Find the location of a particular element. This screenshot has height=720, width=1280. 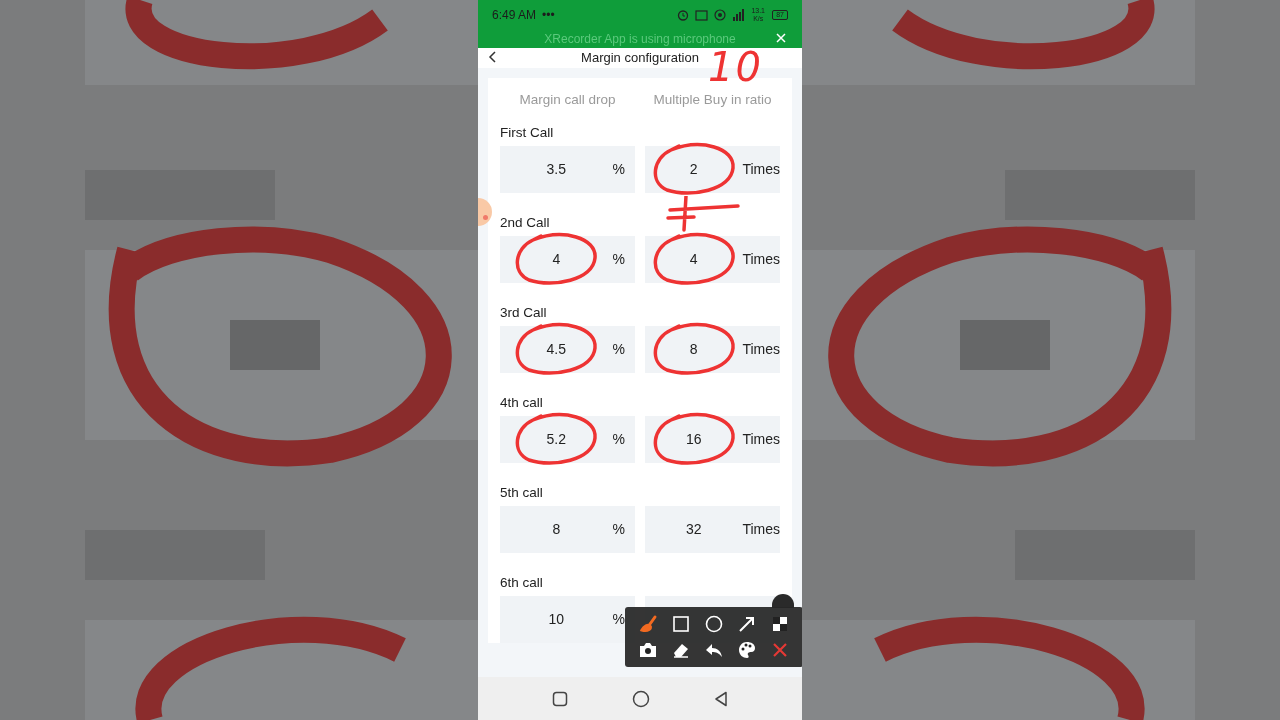

cast-icon is located at coordinates (702, 15).